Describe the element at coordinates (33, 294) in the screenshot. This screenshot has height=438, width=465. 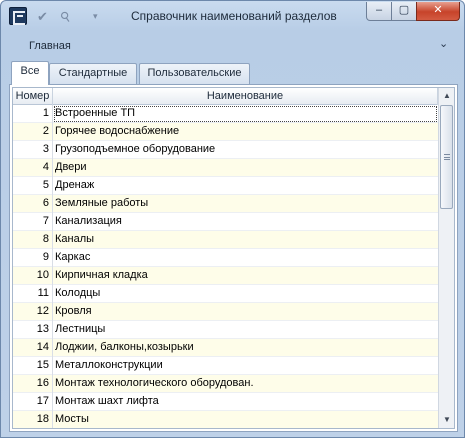
I see `cell-number: 11` at that location.